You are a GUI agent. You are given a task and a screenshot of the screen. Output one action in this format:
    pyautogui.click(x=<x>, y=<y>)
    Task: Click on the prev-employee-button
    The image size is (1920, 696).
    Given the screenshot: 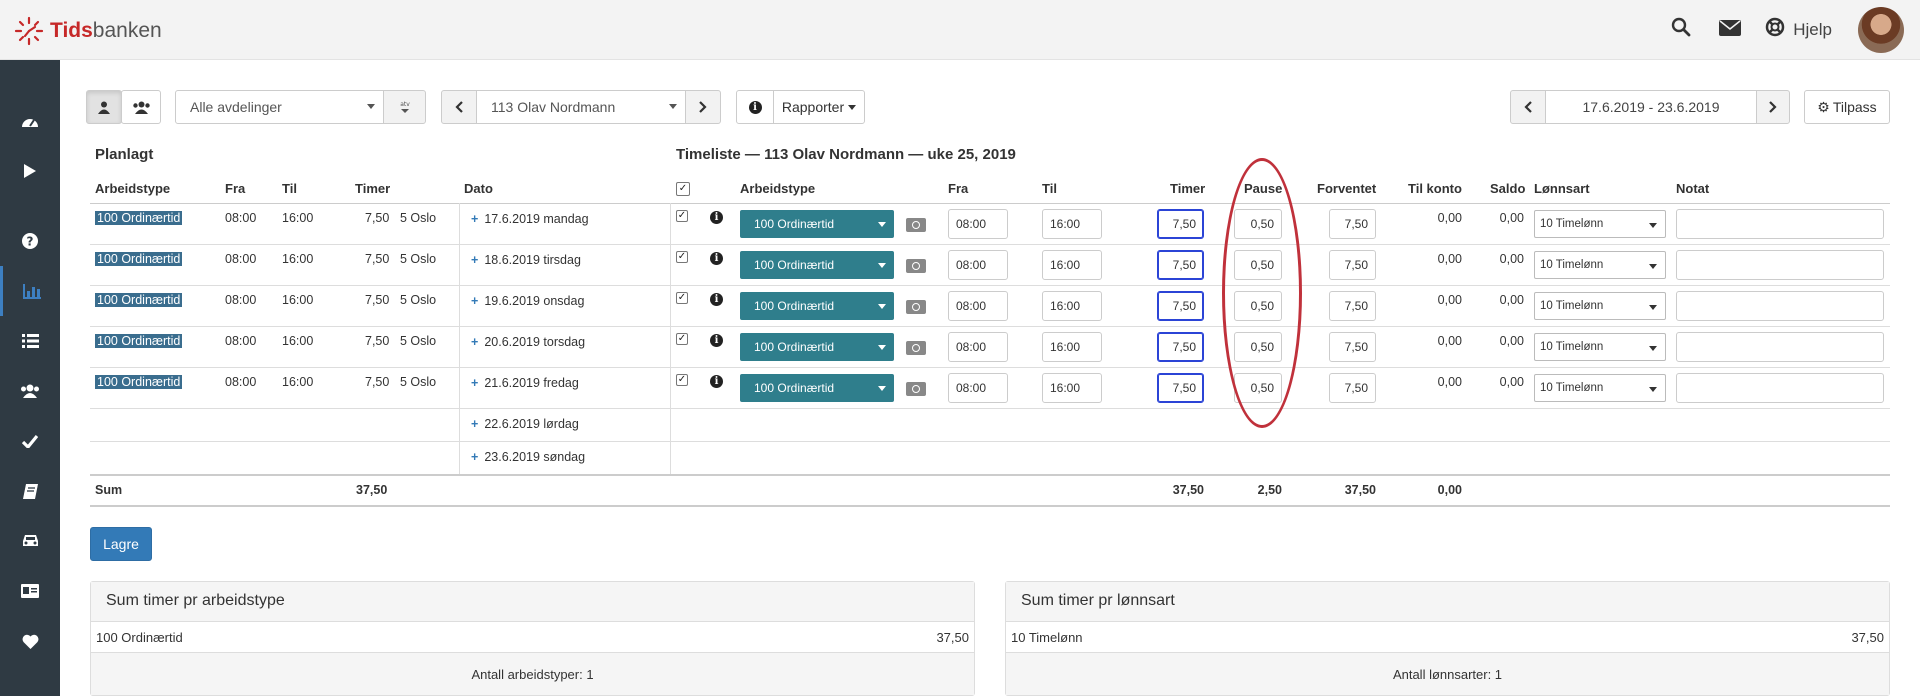 What is the action you would take?
    pyautogui.click(x=459, y=107)
    